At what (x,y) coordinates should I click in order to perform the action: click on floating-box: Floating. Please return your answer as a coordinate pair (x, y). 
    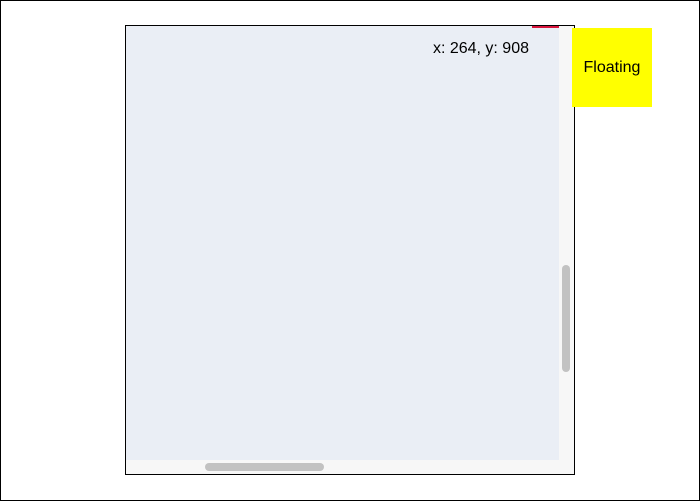
    Looking at the image, I should click on (612, 67).